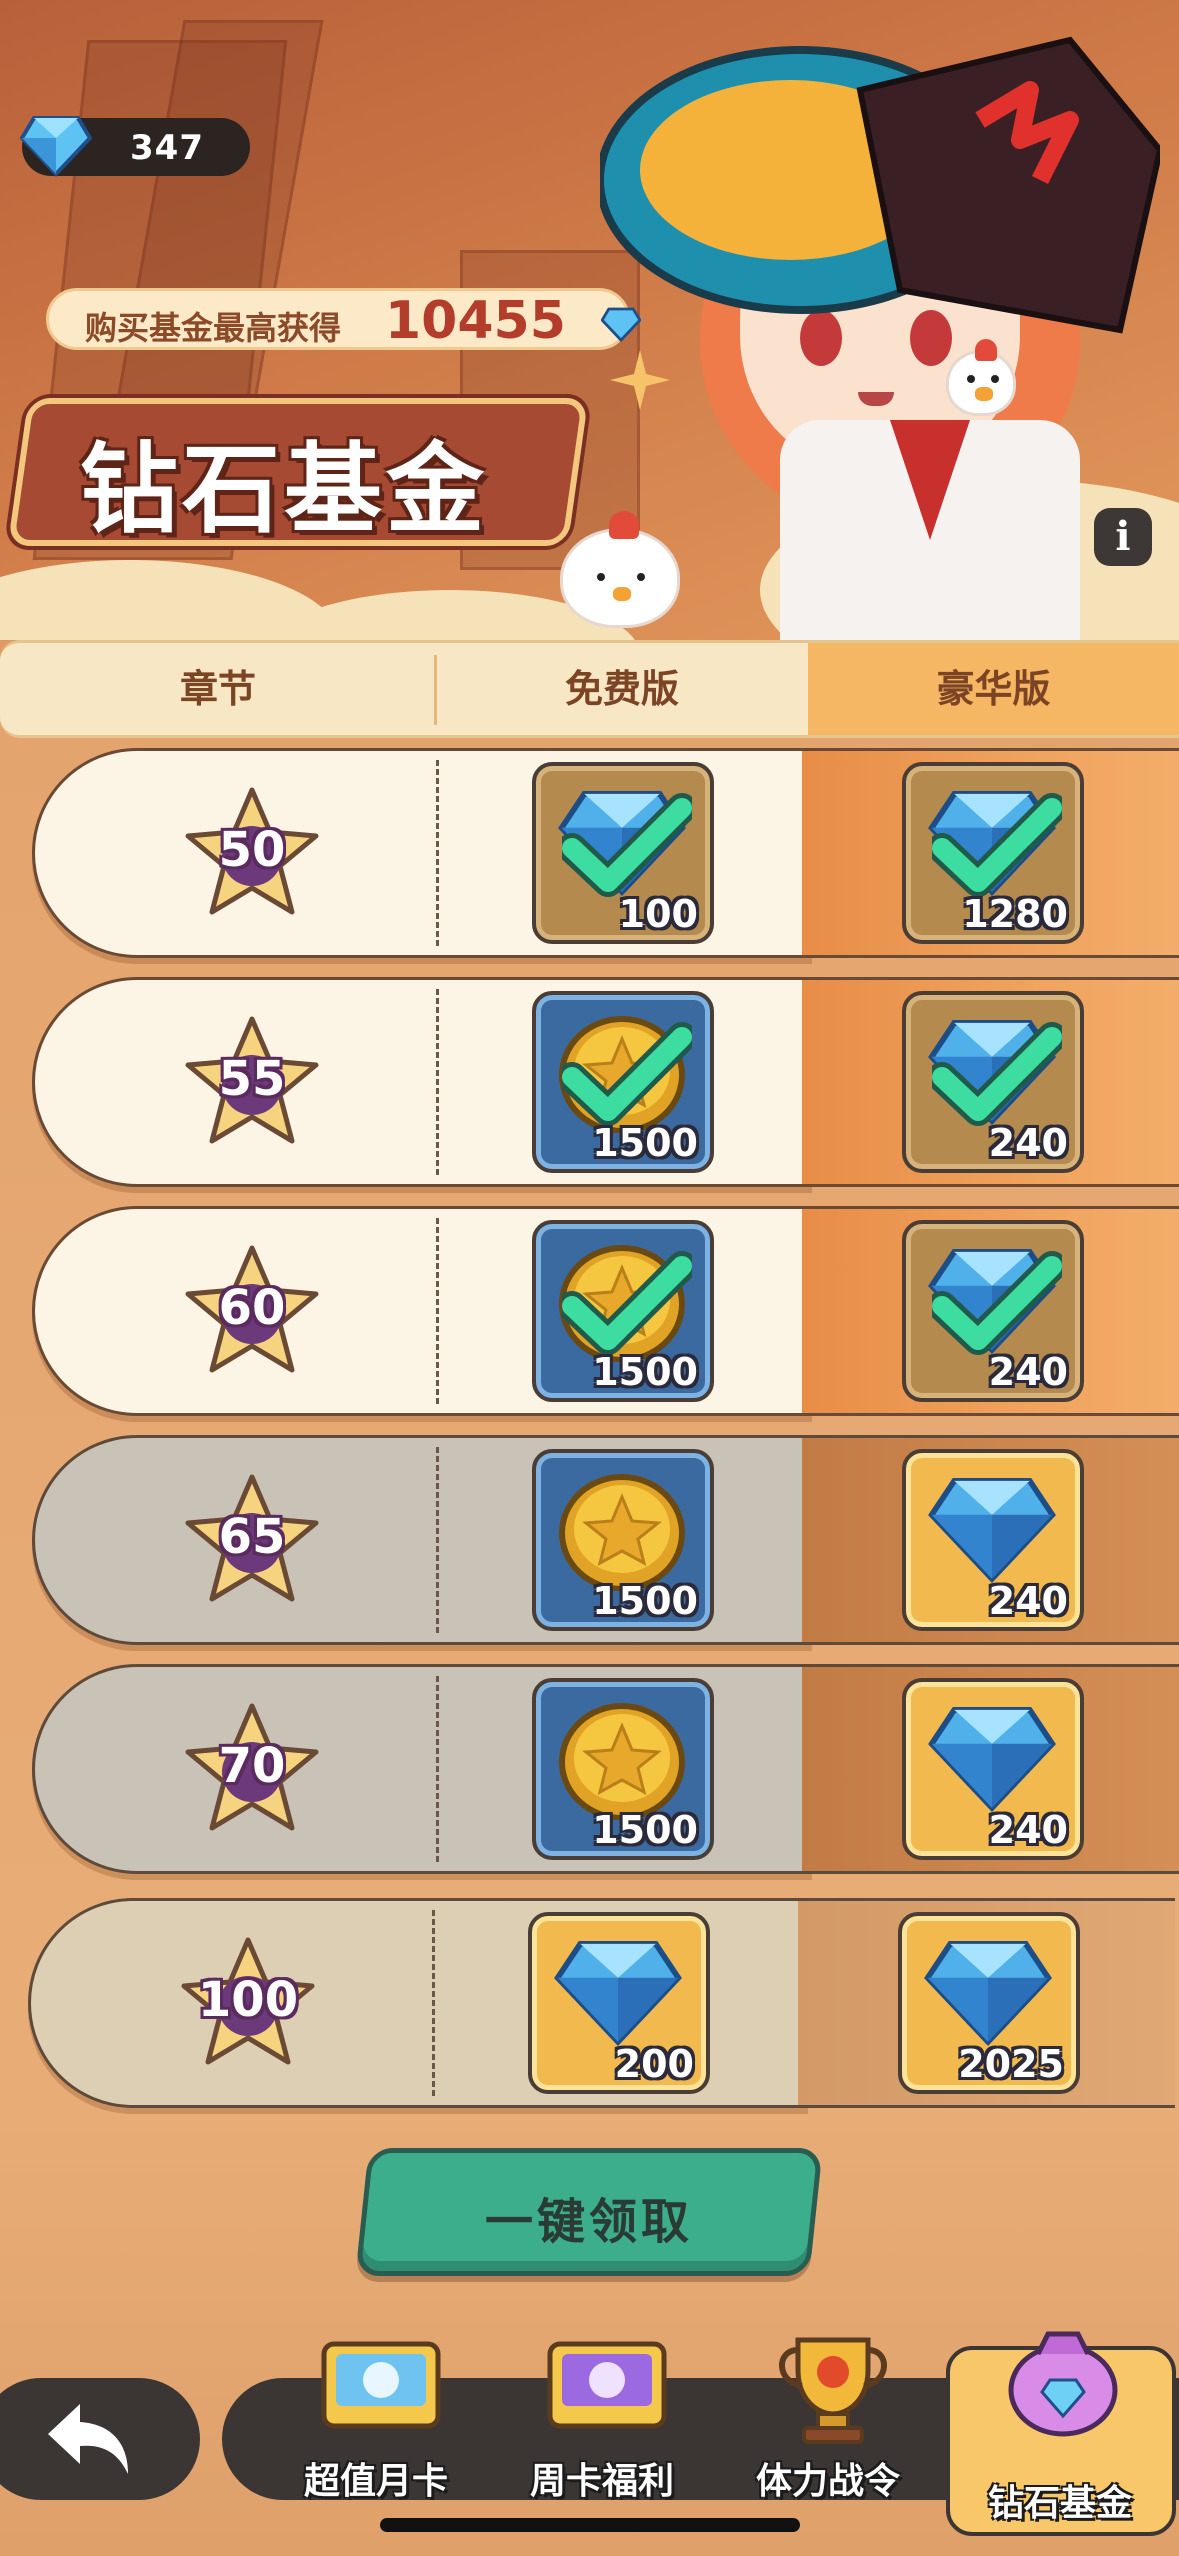 This screenshot has width=1179, height=2556. Describe the element at coordinates (213, 328) in the screenshot. I see `max-reward-label: 购买基金最高获得` at that location.